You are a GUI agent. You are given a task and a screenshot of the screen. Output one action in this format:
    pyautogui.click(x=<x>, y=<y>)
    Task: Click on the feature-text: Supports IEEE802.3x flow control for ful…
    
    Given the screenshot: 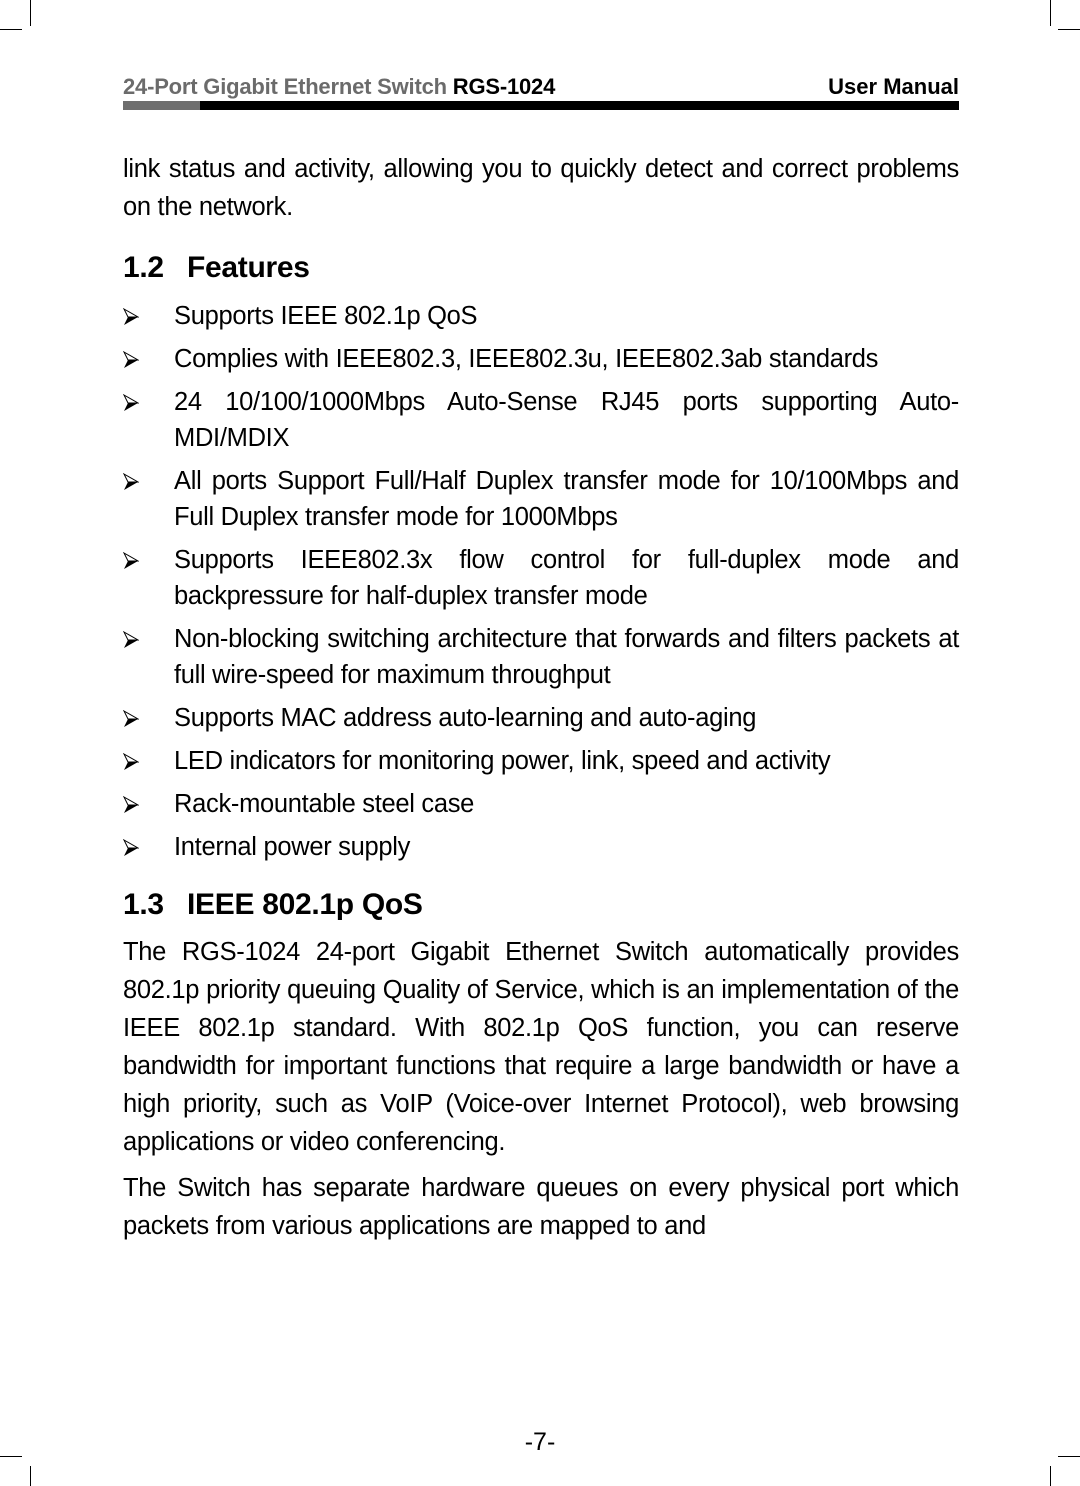 What is the action you would take?
    pyautogui.click(x=566, y=578)
    